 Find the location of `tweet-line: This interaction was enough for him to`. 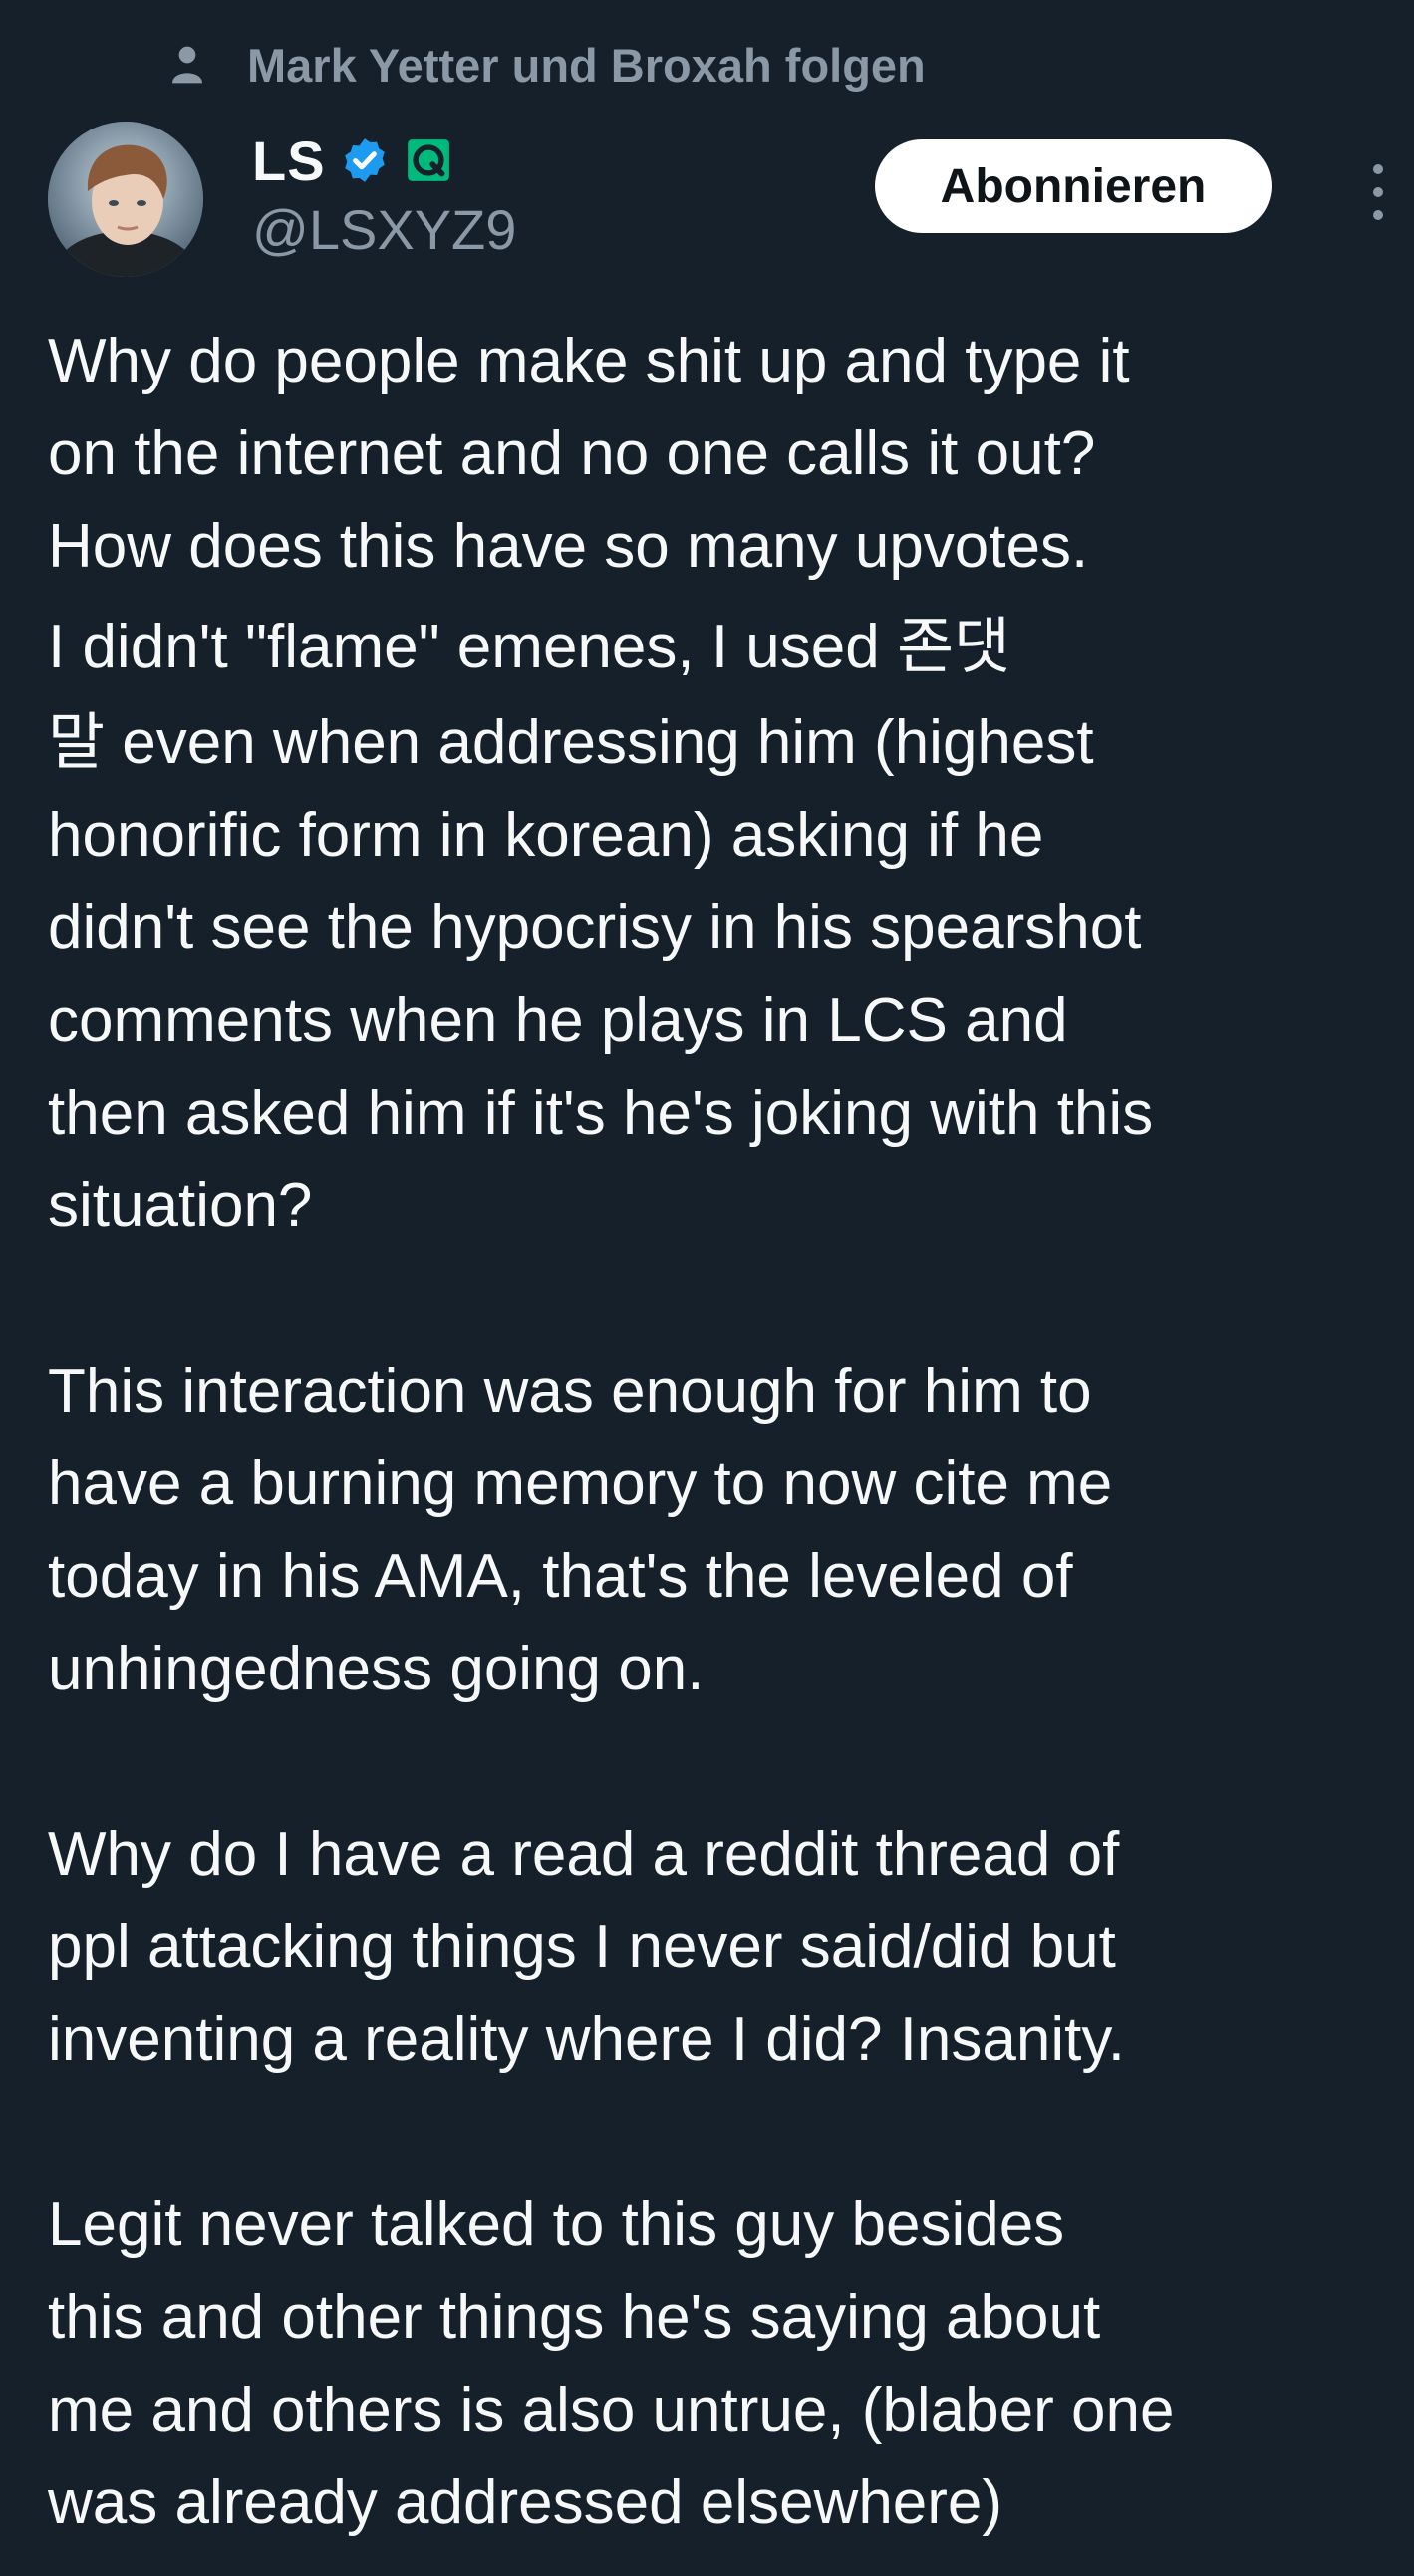

tweet-line: This interaction was enough for him to is located at coordinates (570, 1391).